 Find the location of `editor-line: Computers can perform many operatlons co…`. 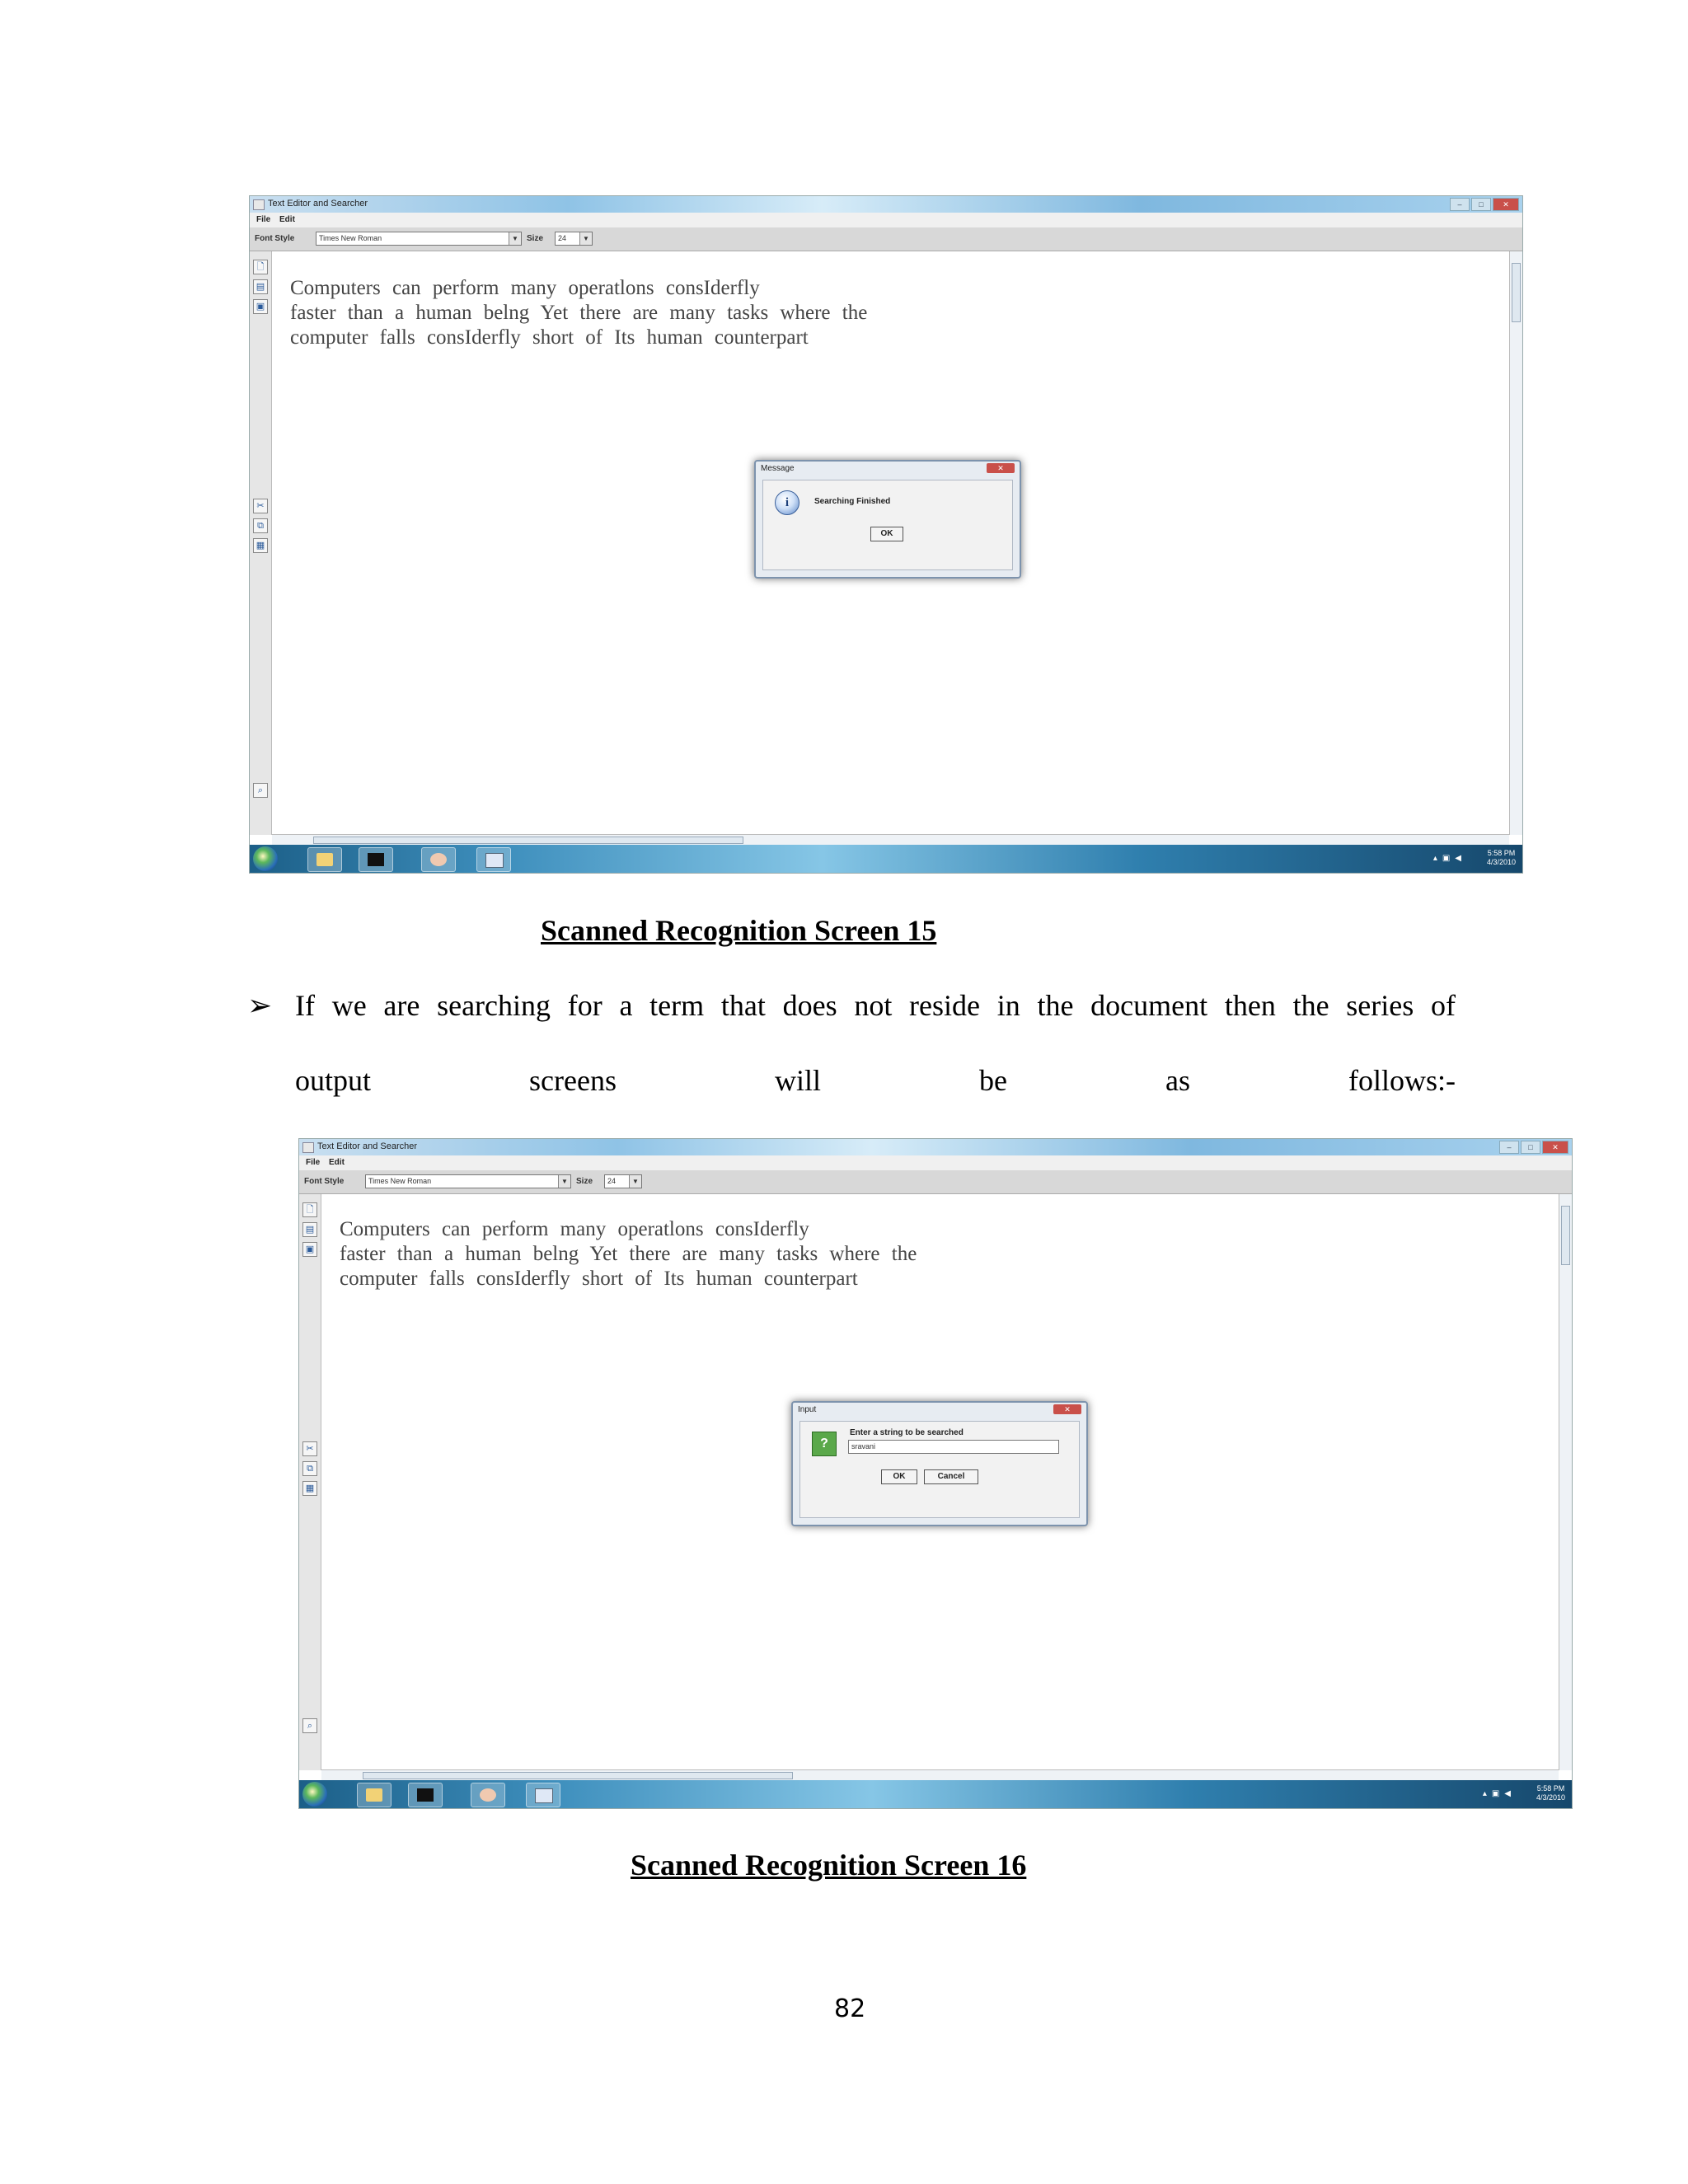

editor-line: Computers can perform many operatlons co… is located at coordinates (575, 1229).